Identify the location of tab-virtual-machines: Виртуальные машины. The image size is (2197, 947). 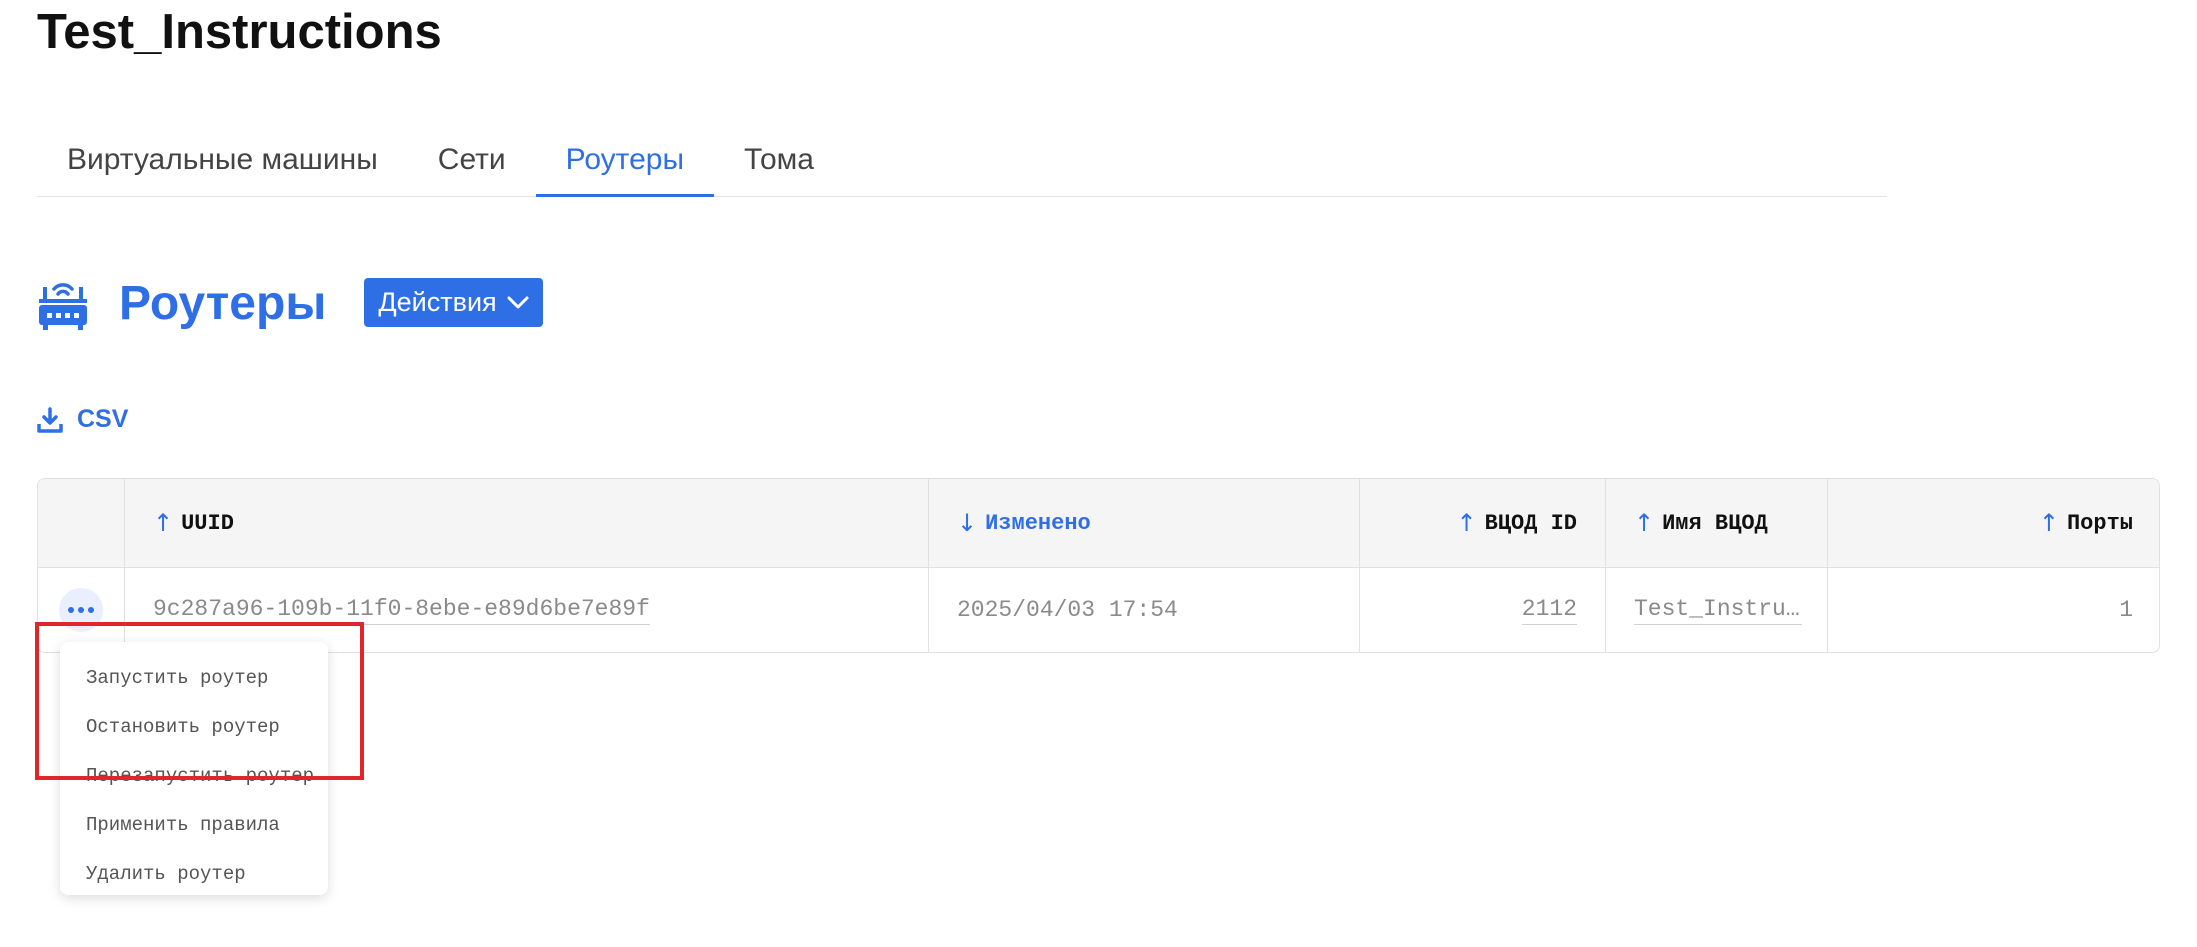
(222, 162).